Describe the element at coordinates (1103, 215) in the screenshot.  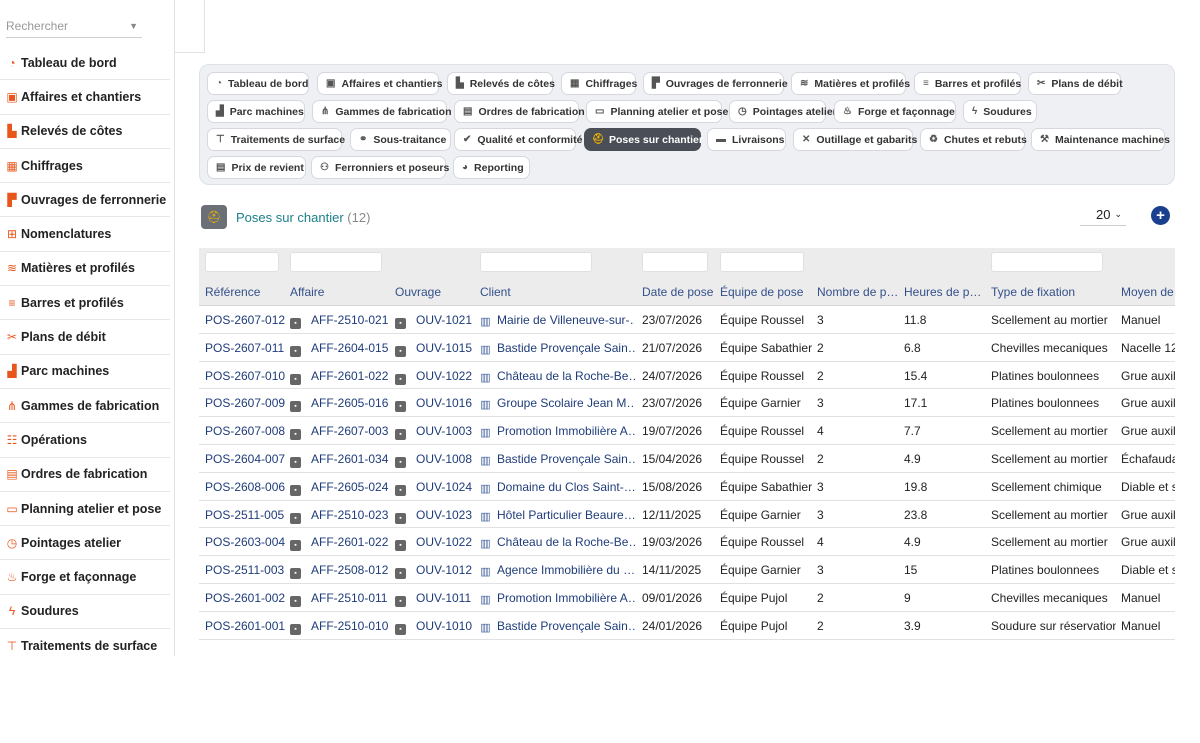
I see `page-size-select: 20 ⌄` at that location.